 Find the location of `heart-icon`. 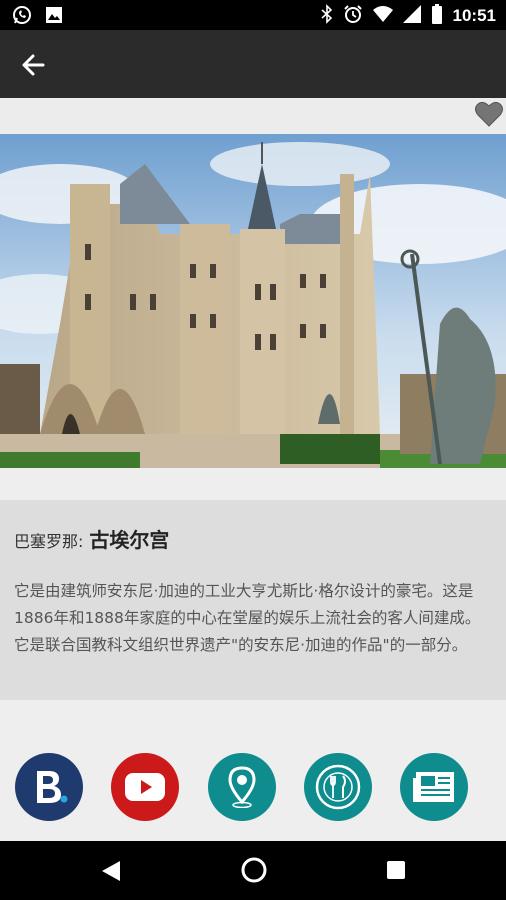

heart-icon is located at coordinates (489, 114).